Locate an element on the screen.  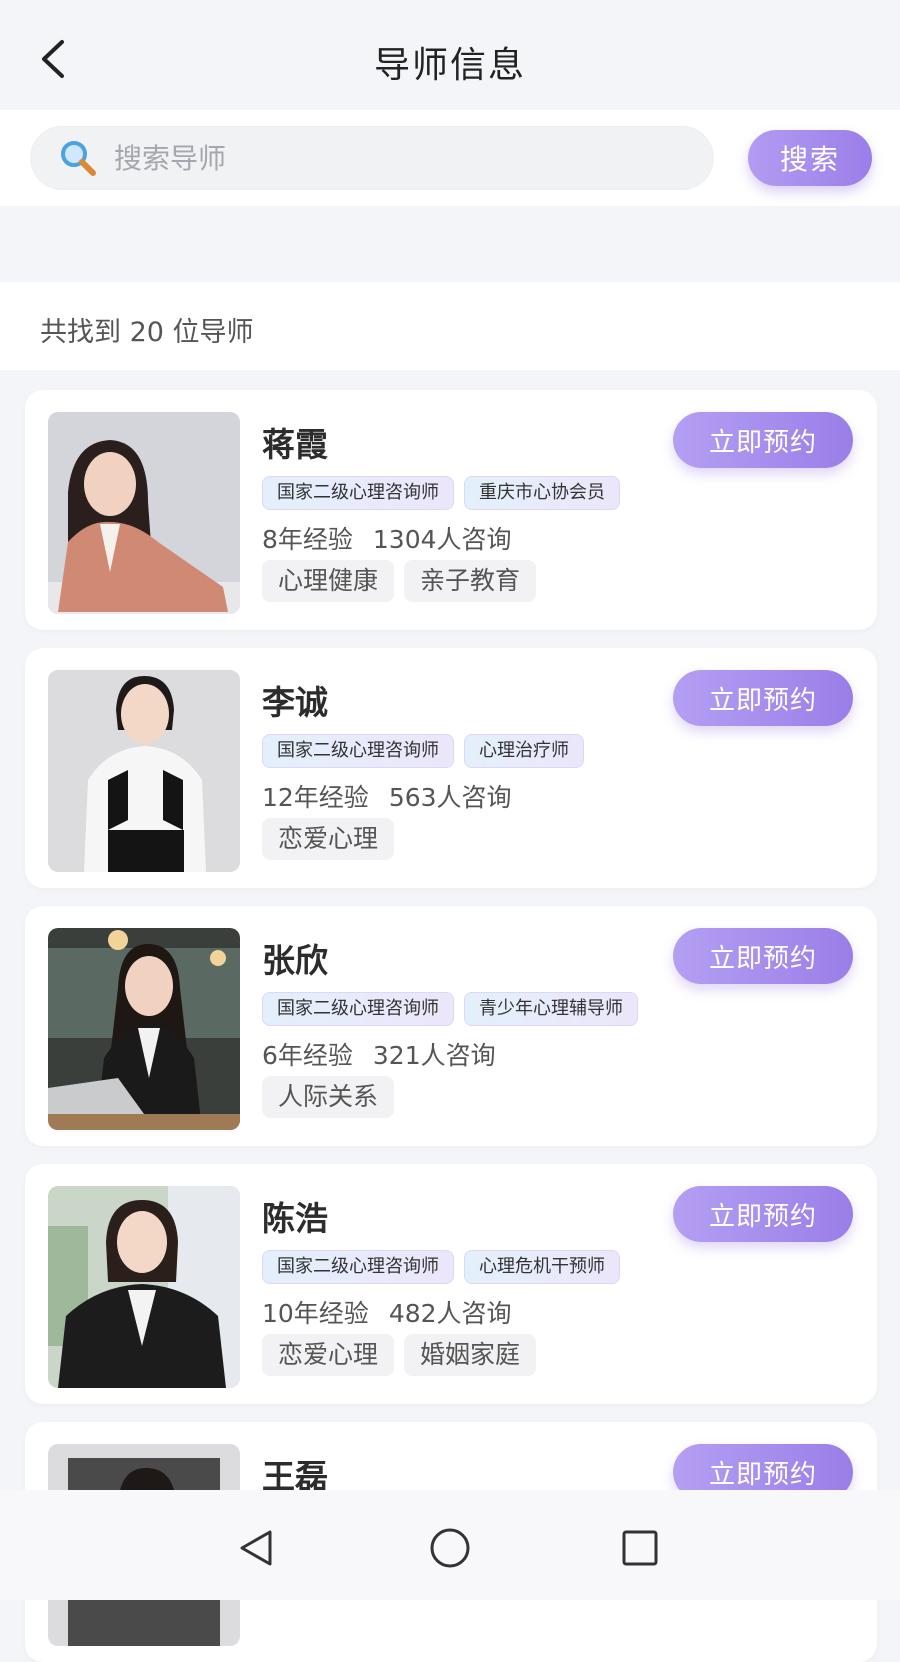
experience-text: 12年经验 is located at coordinates (315, 797).